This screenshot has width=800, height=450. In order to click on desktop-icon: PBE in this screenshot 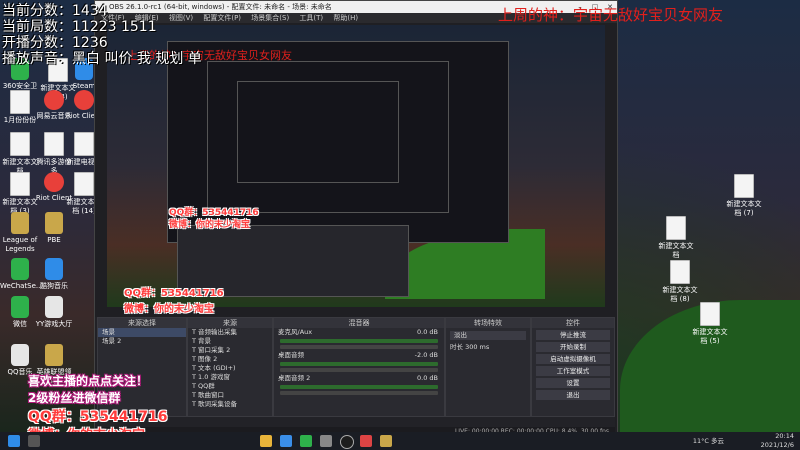, I will do `click(54, 228)`.